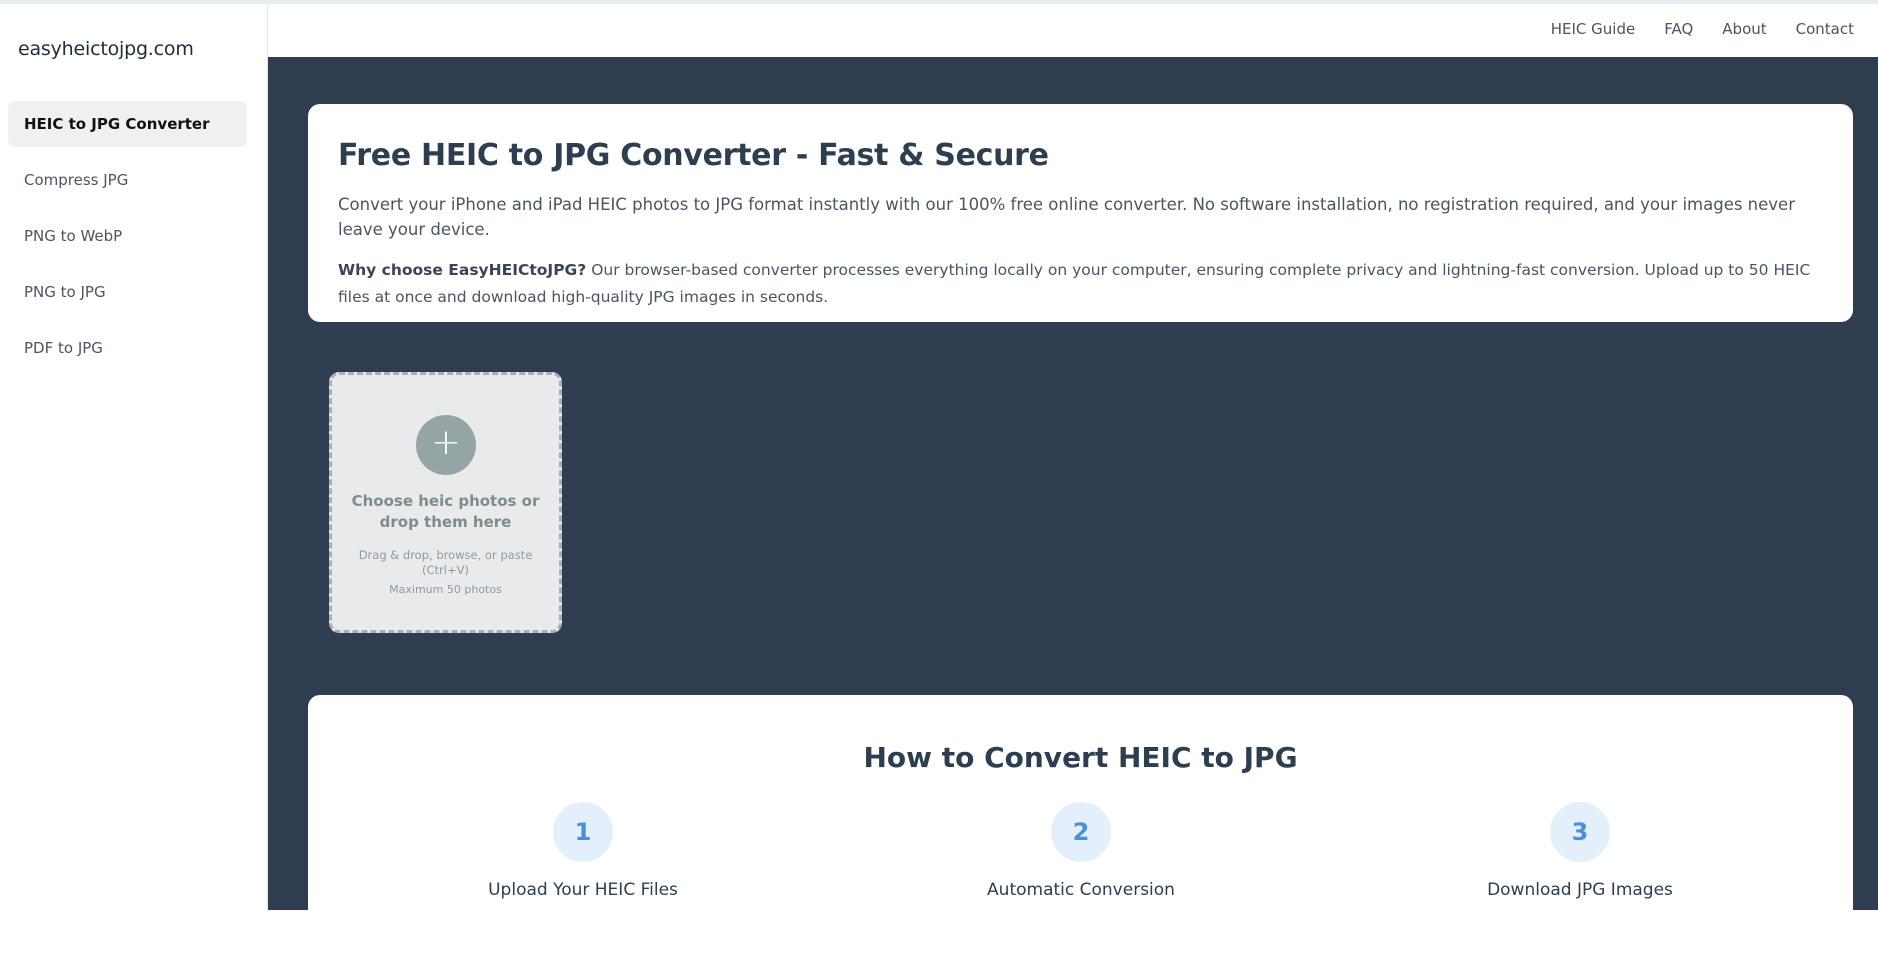 This screenshot has height=955, width=1878. I want to click on step-number-badge: 1, so click(583, 832).